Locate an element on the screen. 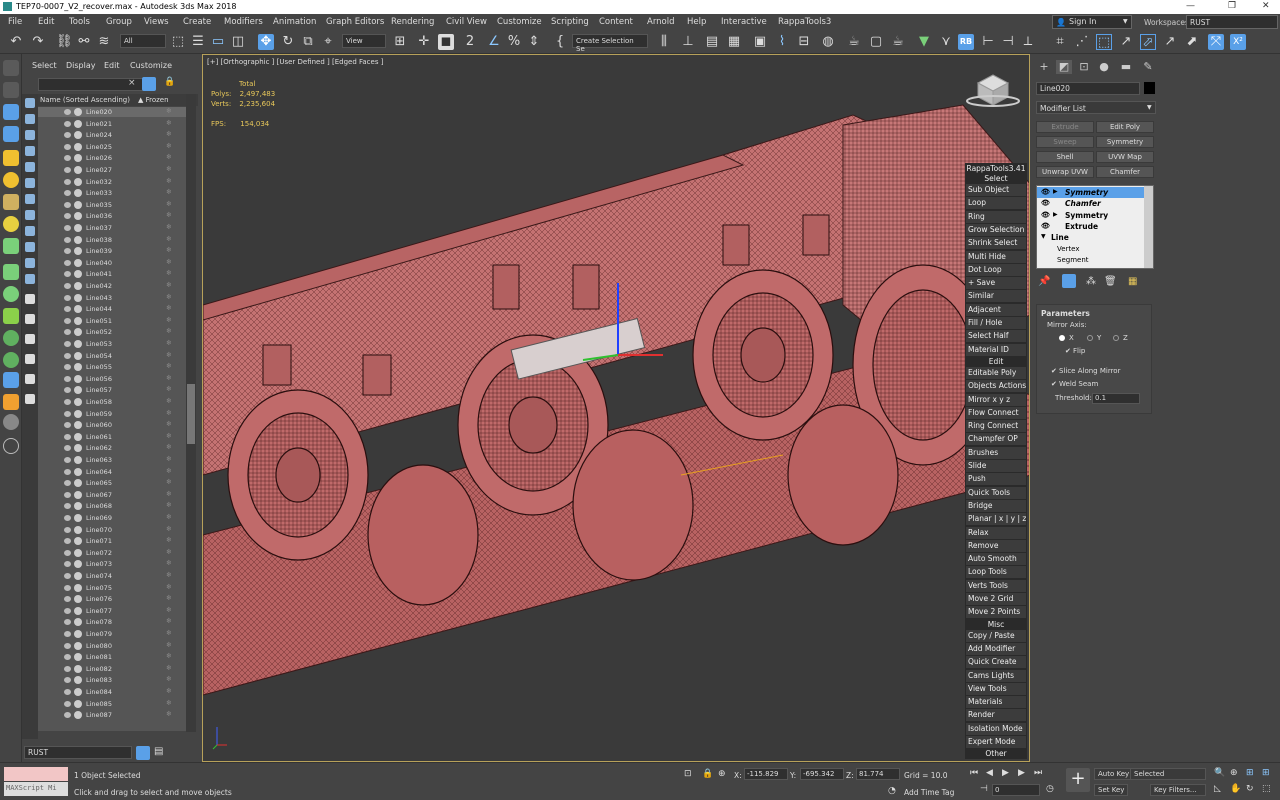  table-row: Line057 ❄ is located at coordinates (117, 390).